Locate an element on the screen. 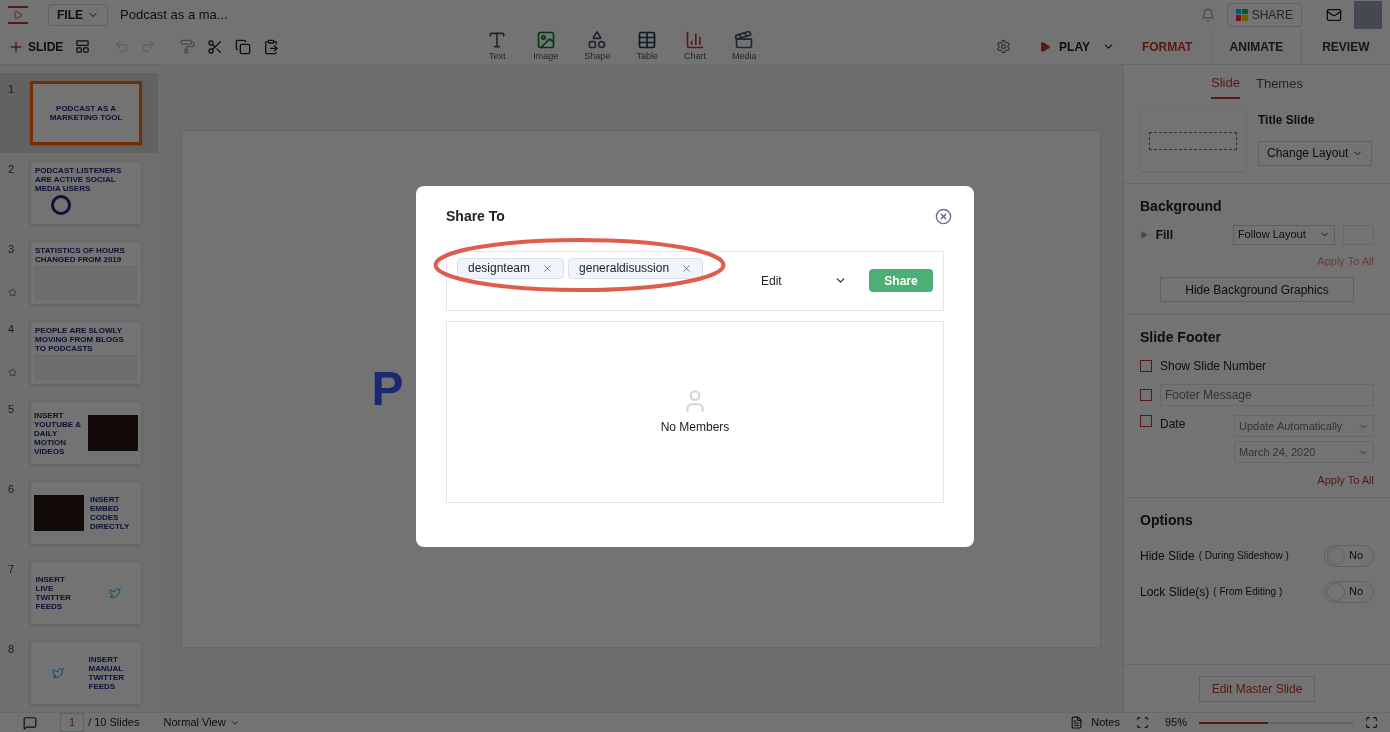 The image size is (1390, 732). format-painter-icon is located at coordinates (188, 46).